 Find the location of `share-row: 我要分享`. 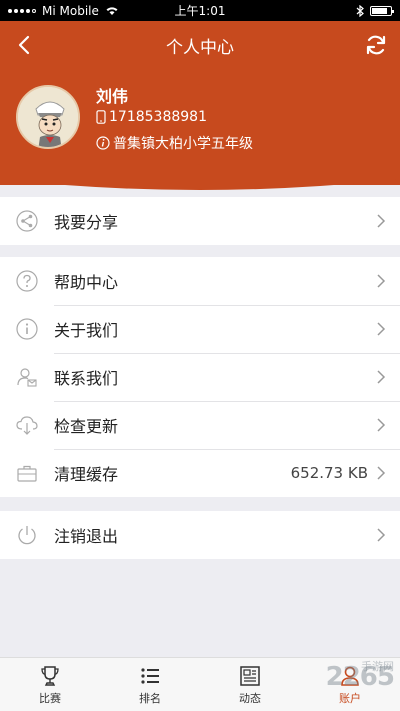

share-row: 我要分享 is located at coordinates (200, 221).